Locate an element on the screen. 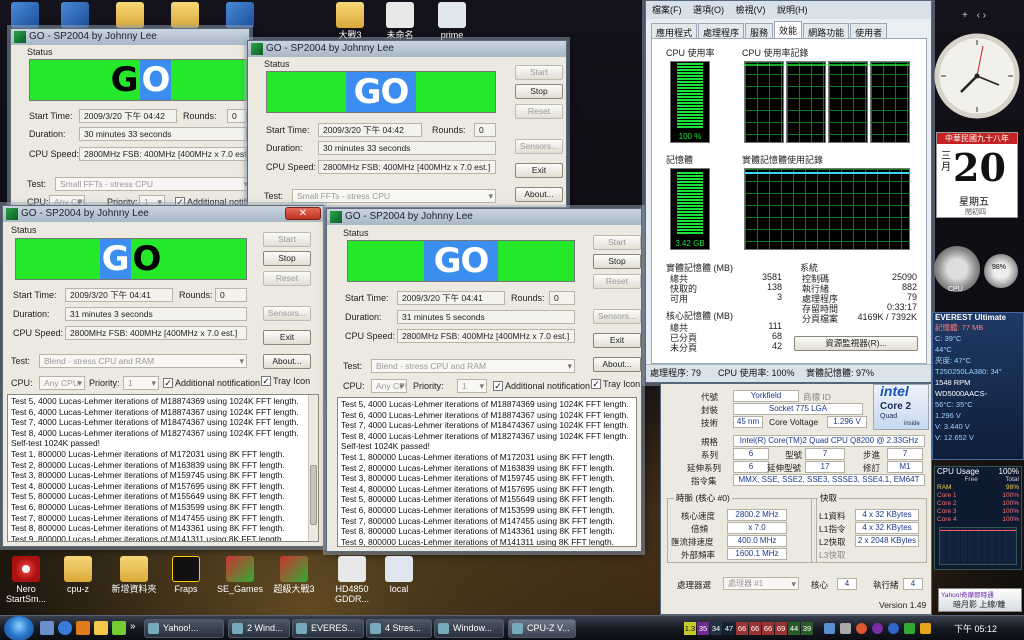  tab-users: 使用者 is located at coordinates (869, 30).